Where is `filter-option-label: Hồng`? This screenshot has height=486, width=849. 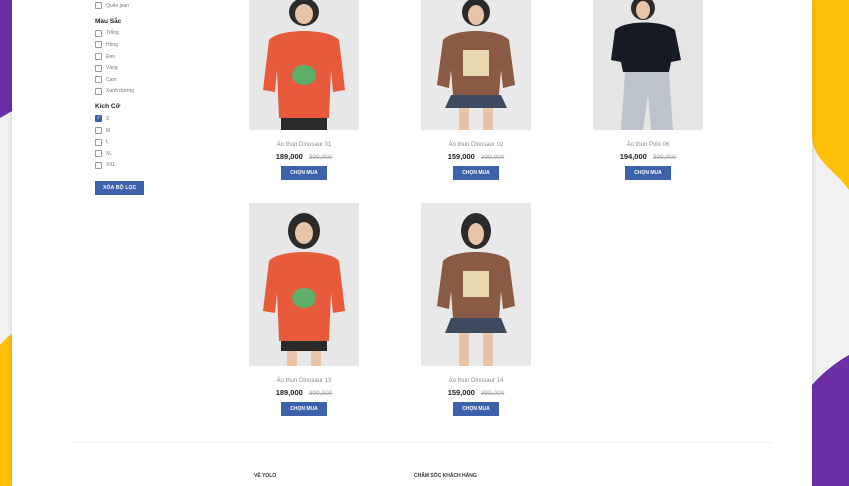 filter-option-label: Hồng is located at coordinates (112, 44).